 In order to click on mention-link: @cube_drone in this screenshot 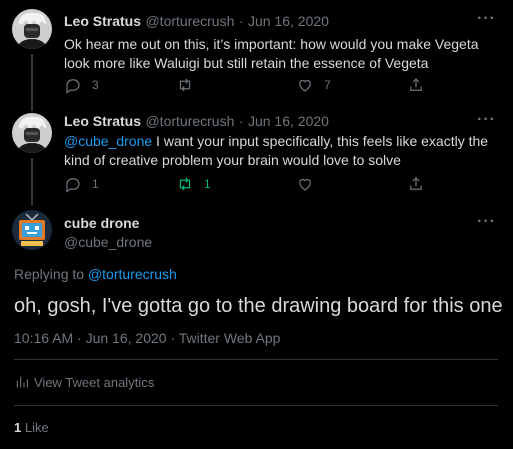, I will do `click(108, 141)`.